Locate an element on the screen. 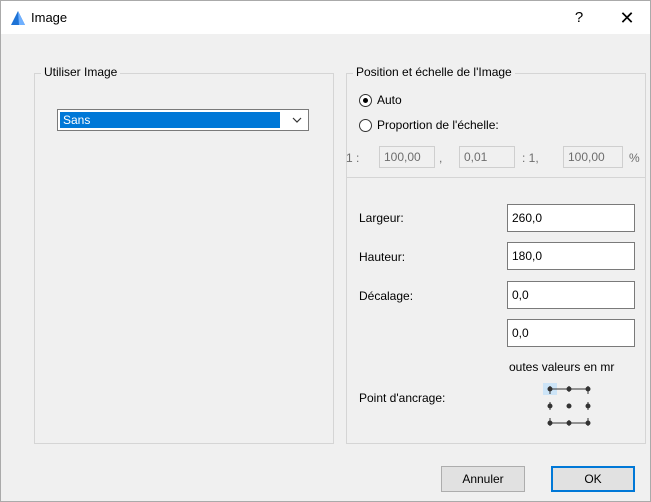  scale-unit: % is located at coordinates (634, 158).